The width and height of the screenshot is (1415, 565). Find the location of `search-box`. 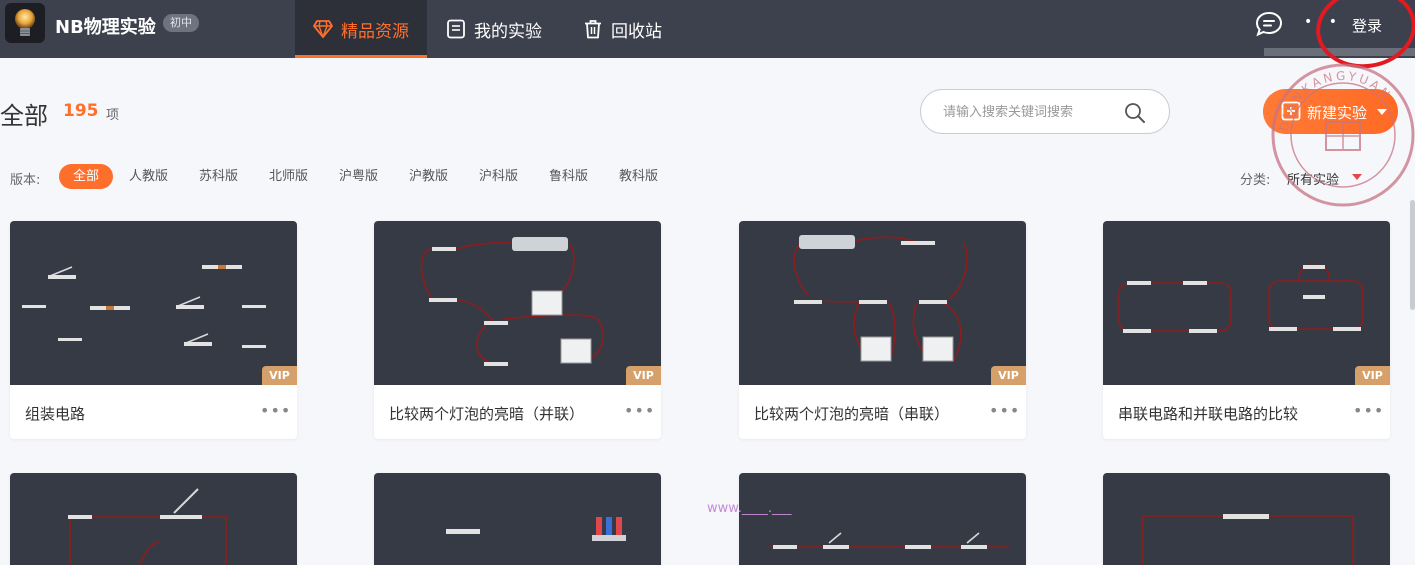

search-box is located at coordinates (1045, 111).